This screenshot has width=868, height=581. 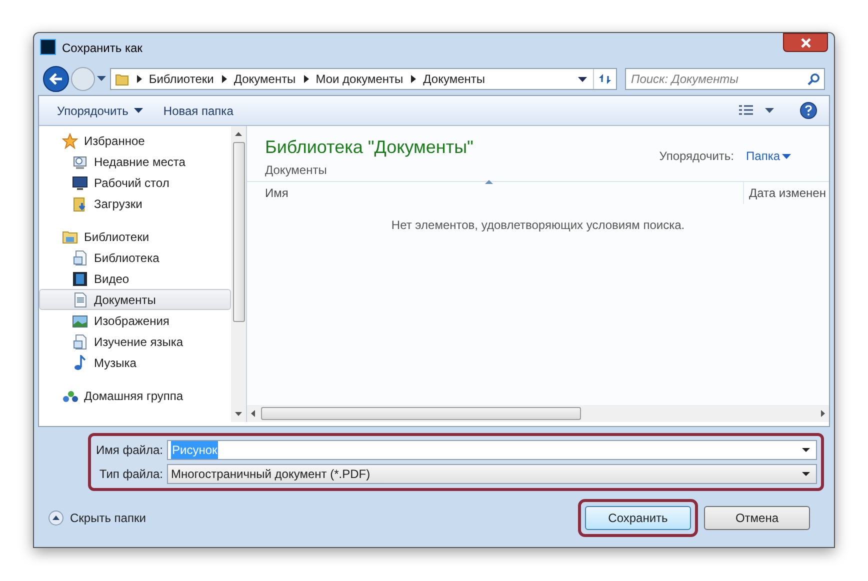 I want to click on file-type-dropdown: Многостраничный документ (*.PDF), so click(x=492, y=474).